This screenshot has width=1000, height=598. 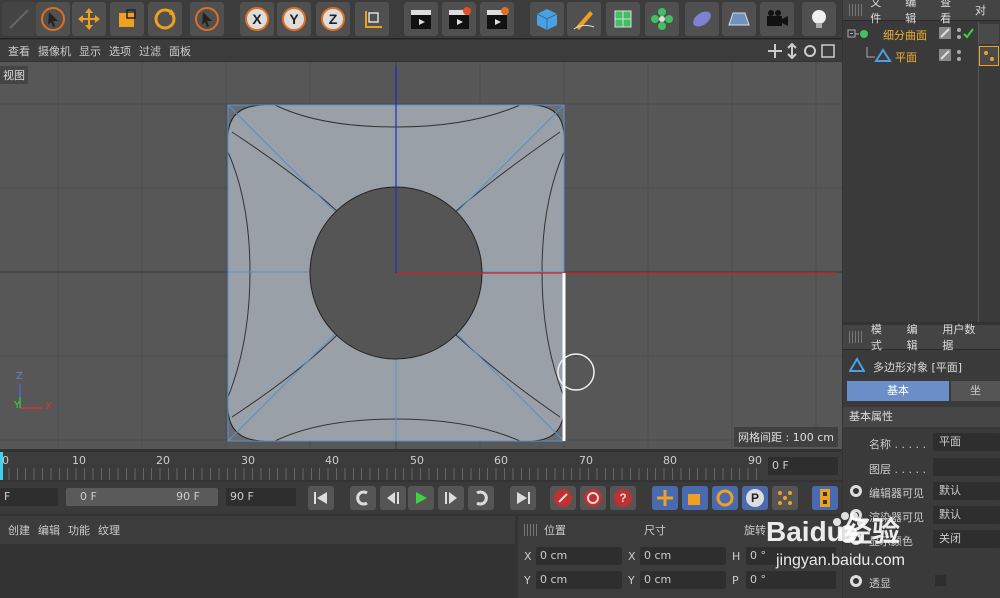 What do you see at coordinates (856, 337) in the screenshot?
I see `attr-grip-icon` at bounding box center [856, 337].